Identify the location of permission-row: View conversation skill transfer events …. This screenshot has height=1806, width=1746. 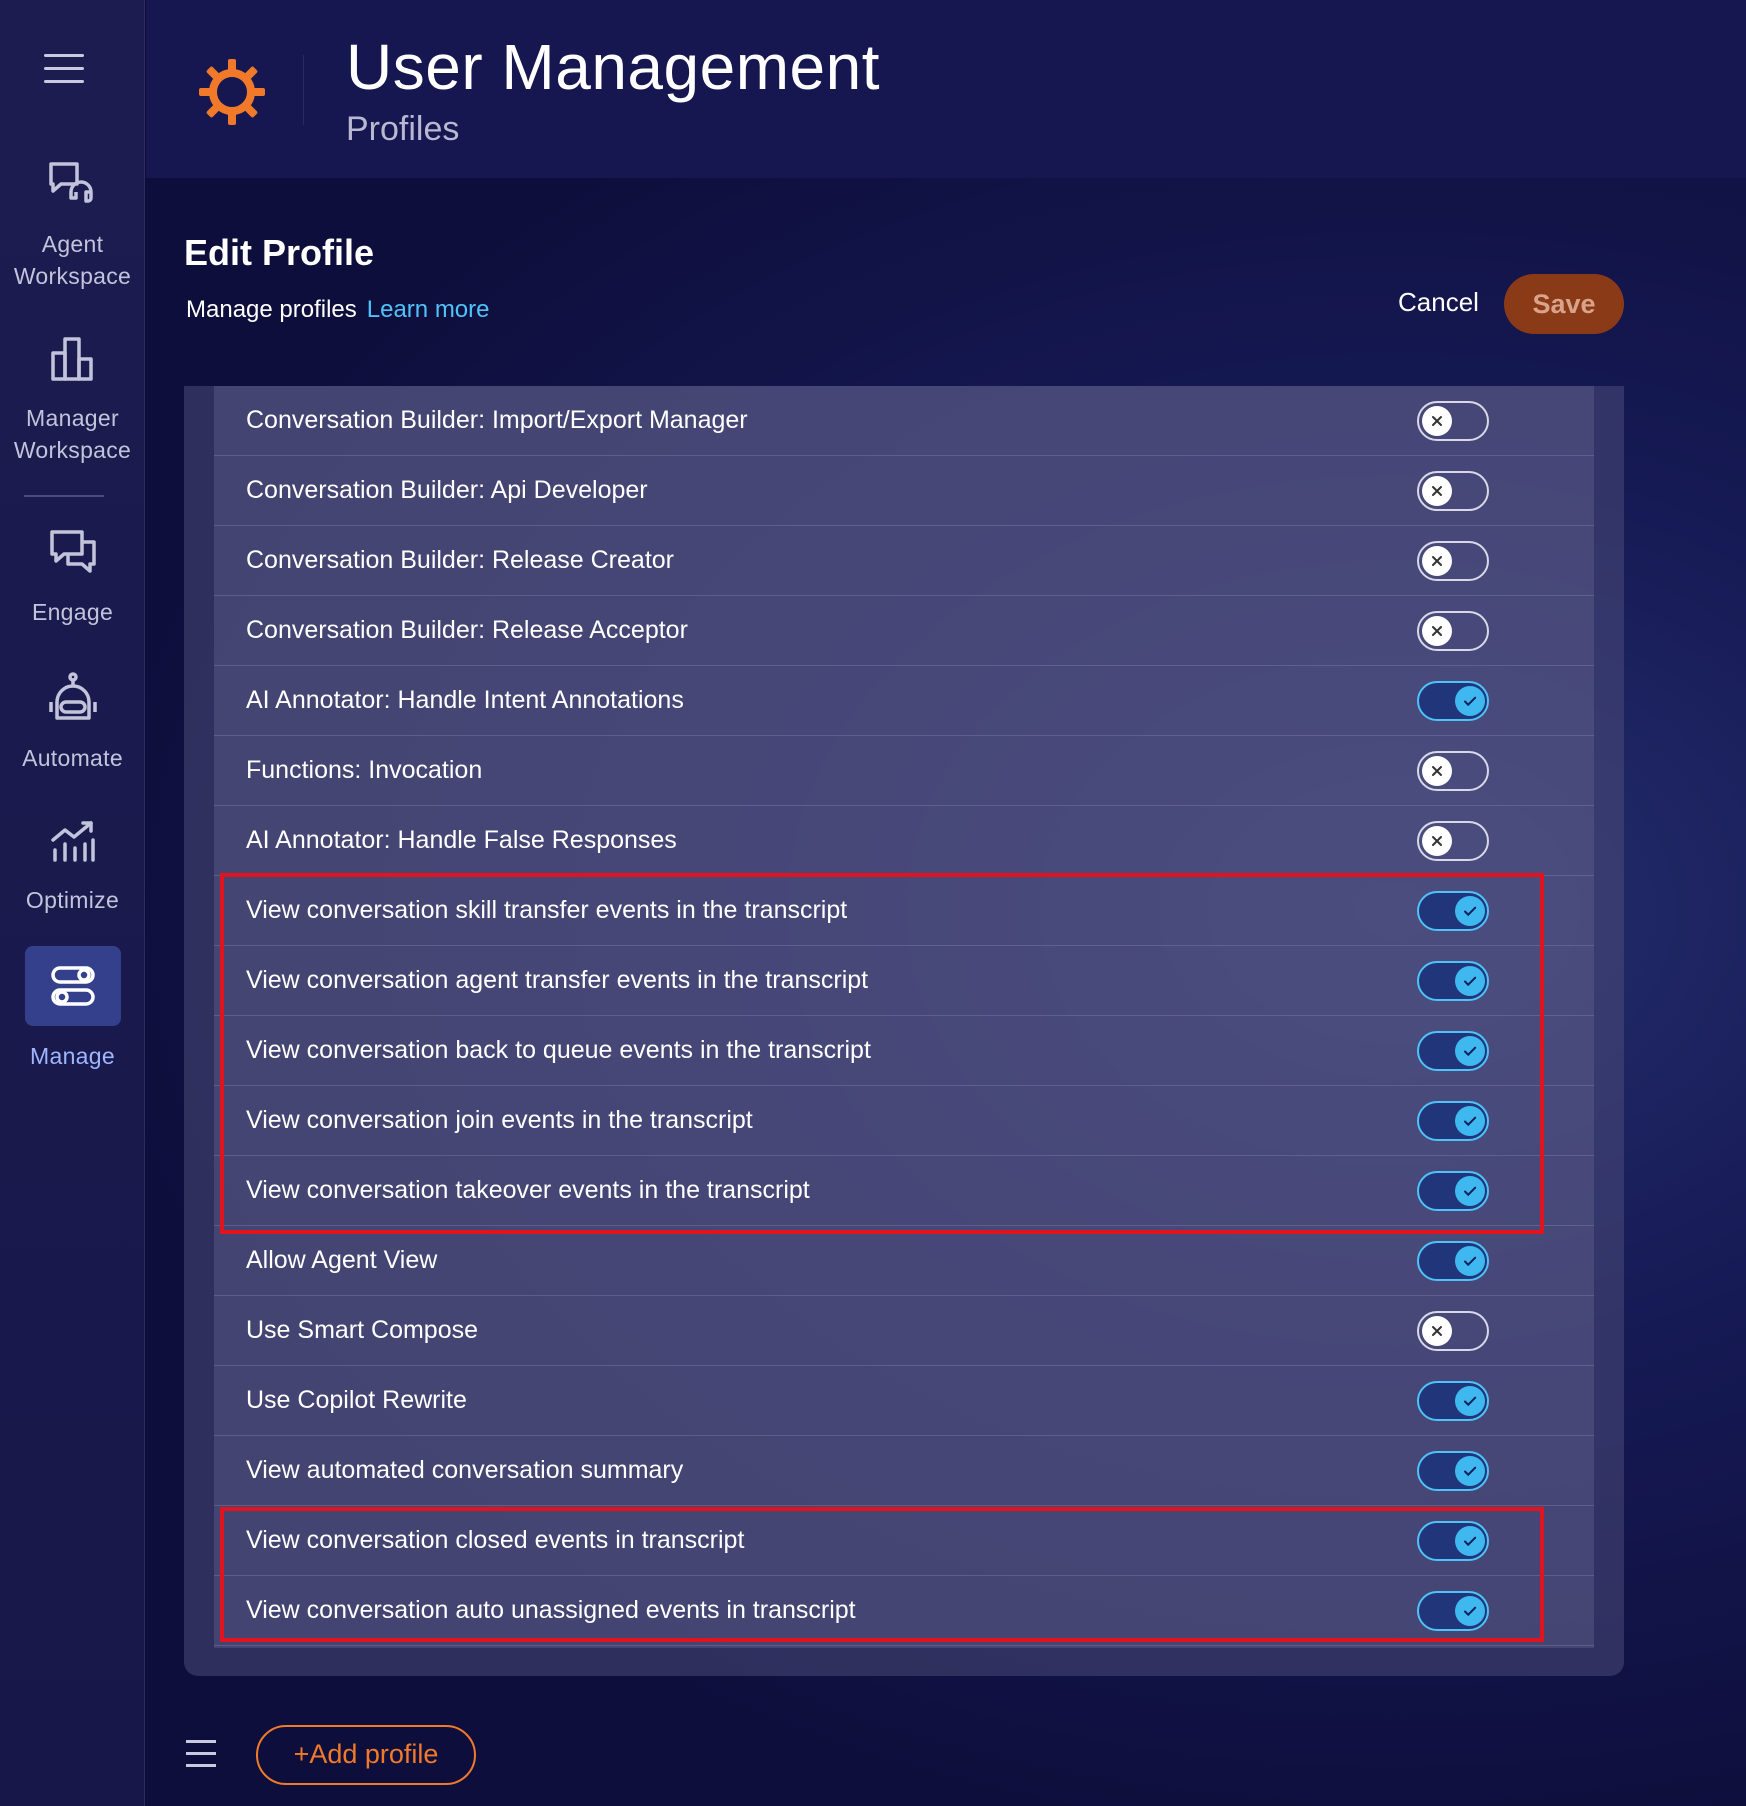
(904, 911).